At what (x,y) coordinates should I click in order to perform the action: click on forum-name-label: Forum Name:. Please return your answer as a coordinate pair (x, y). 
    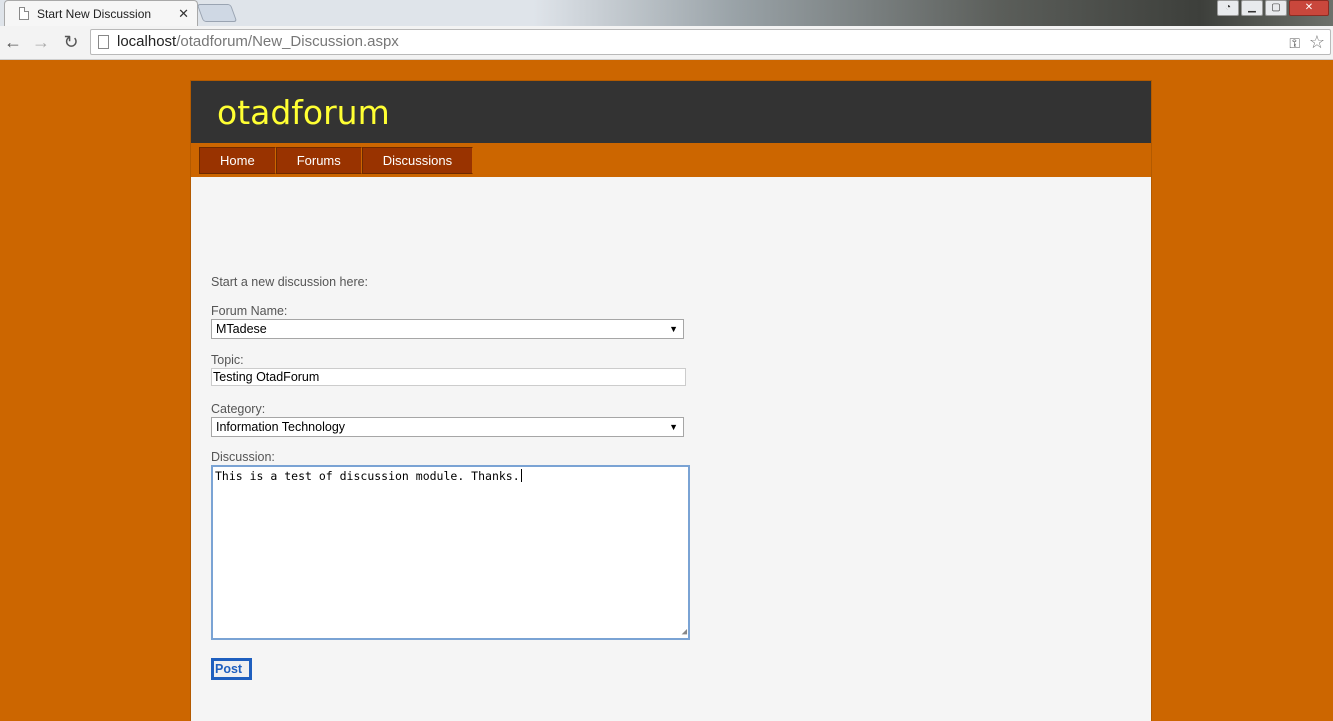
    Looking at the image, I should click on (249, 311).